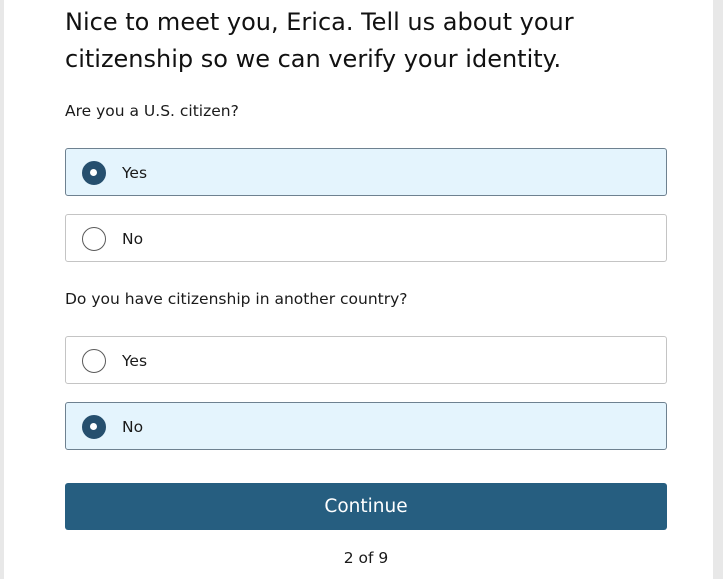  What do you see at coordinates (366, 426) in the screenshot?
I see `other-citizenship-no-option: No` at bounding box center [366, 426].